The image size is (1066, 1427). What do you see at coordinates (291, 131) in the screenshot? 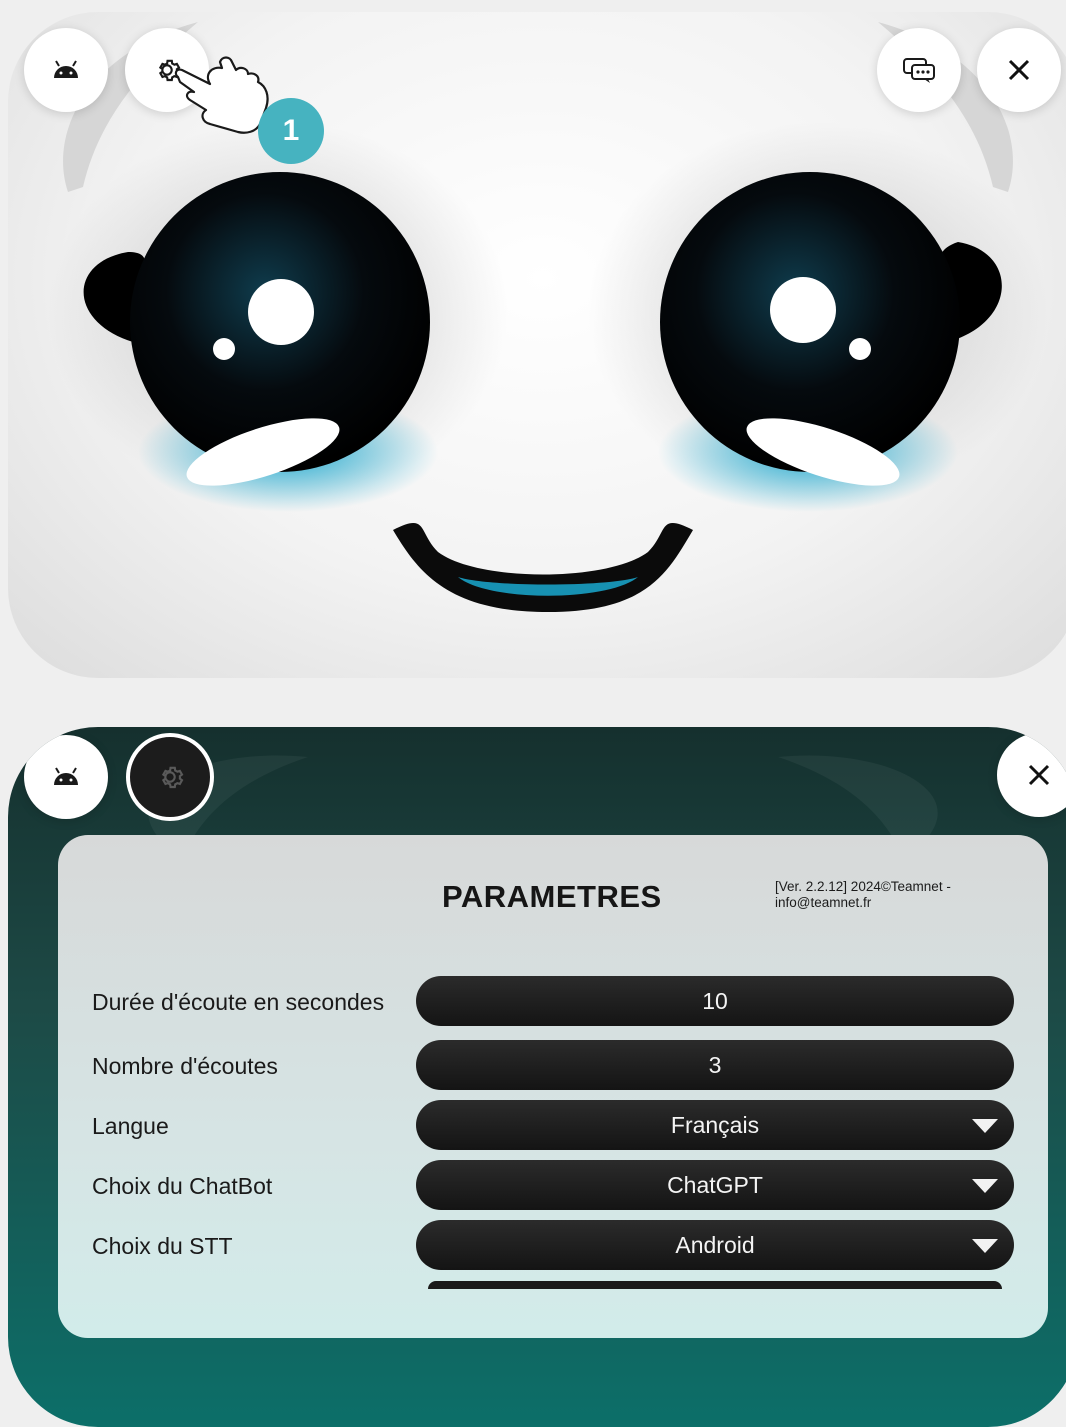
I see `step-badge: 1` at bounding box center [291, 131].